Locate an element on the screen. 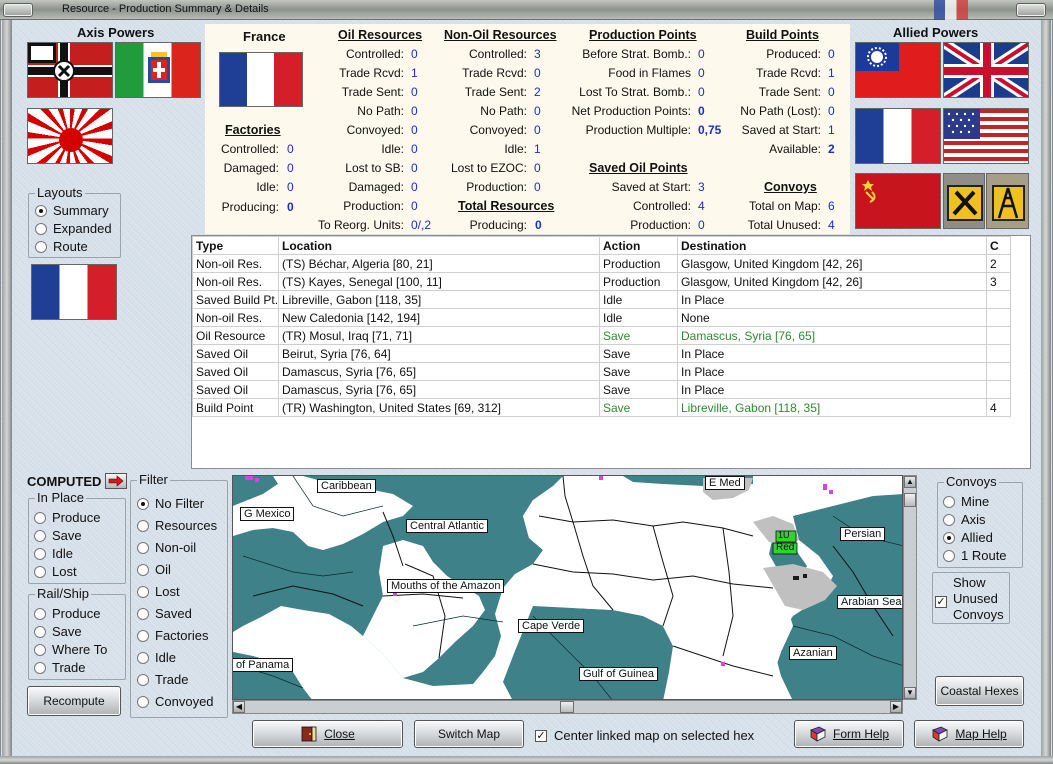  close-button: Close is located at coordinates (327, 734).